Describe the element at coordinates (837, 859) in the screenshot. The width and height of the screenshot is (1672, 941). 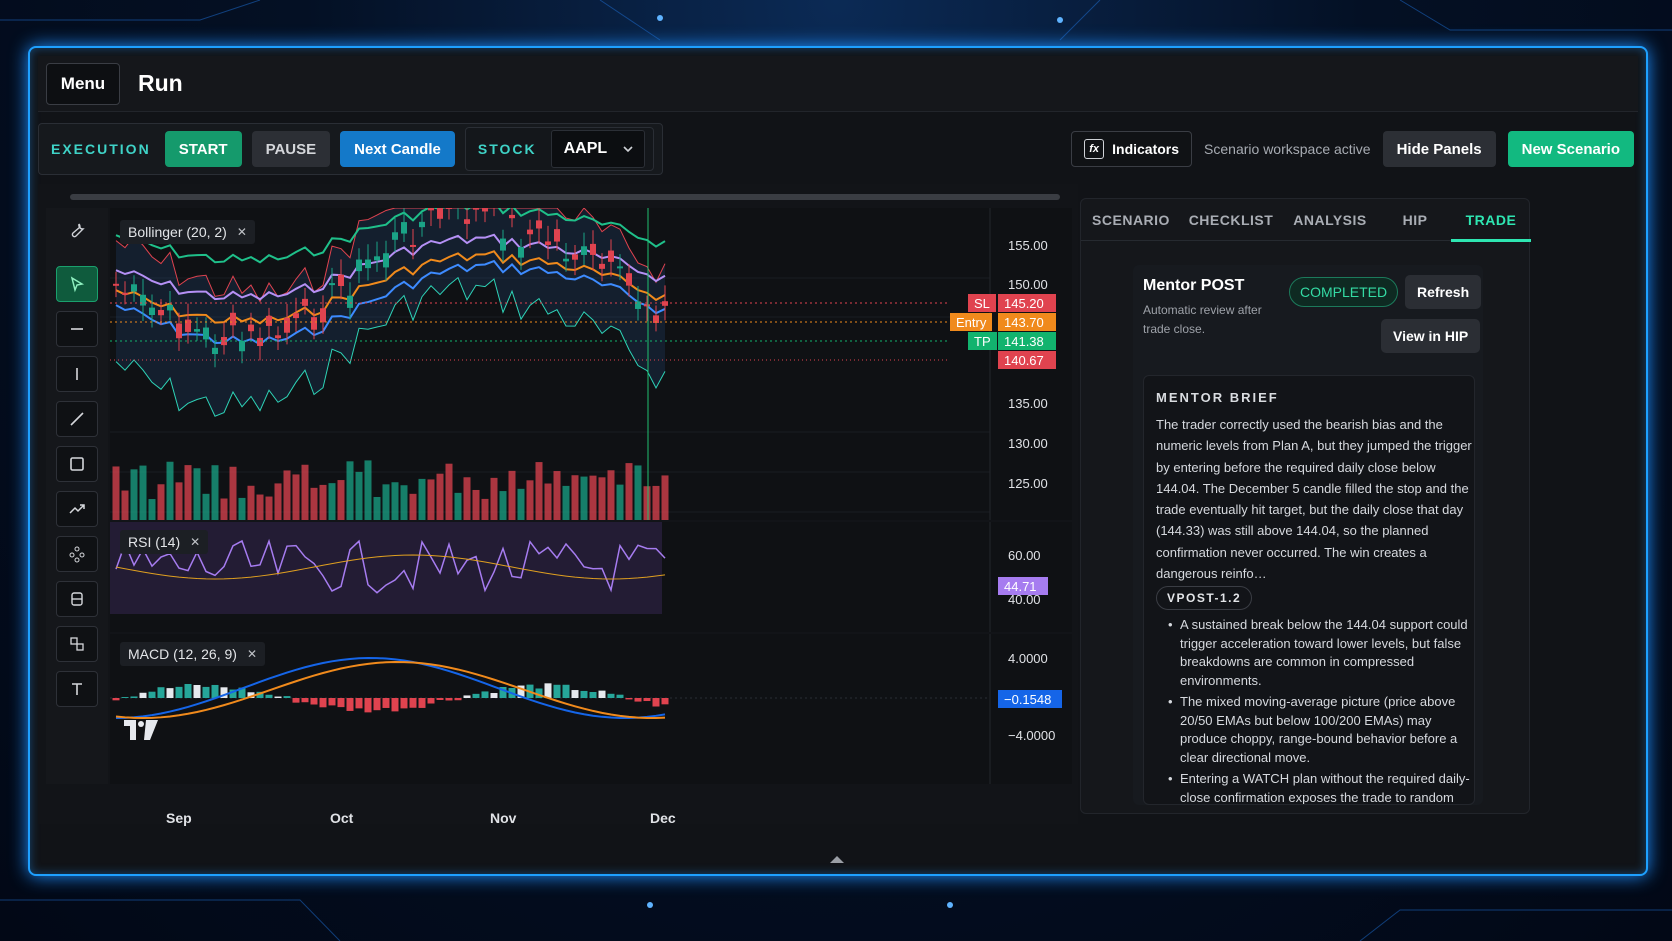
I see `collapse-panel-icon` at that location.